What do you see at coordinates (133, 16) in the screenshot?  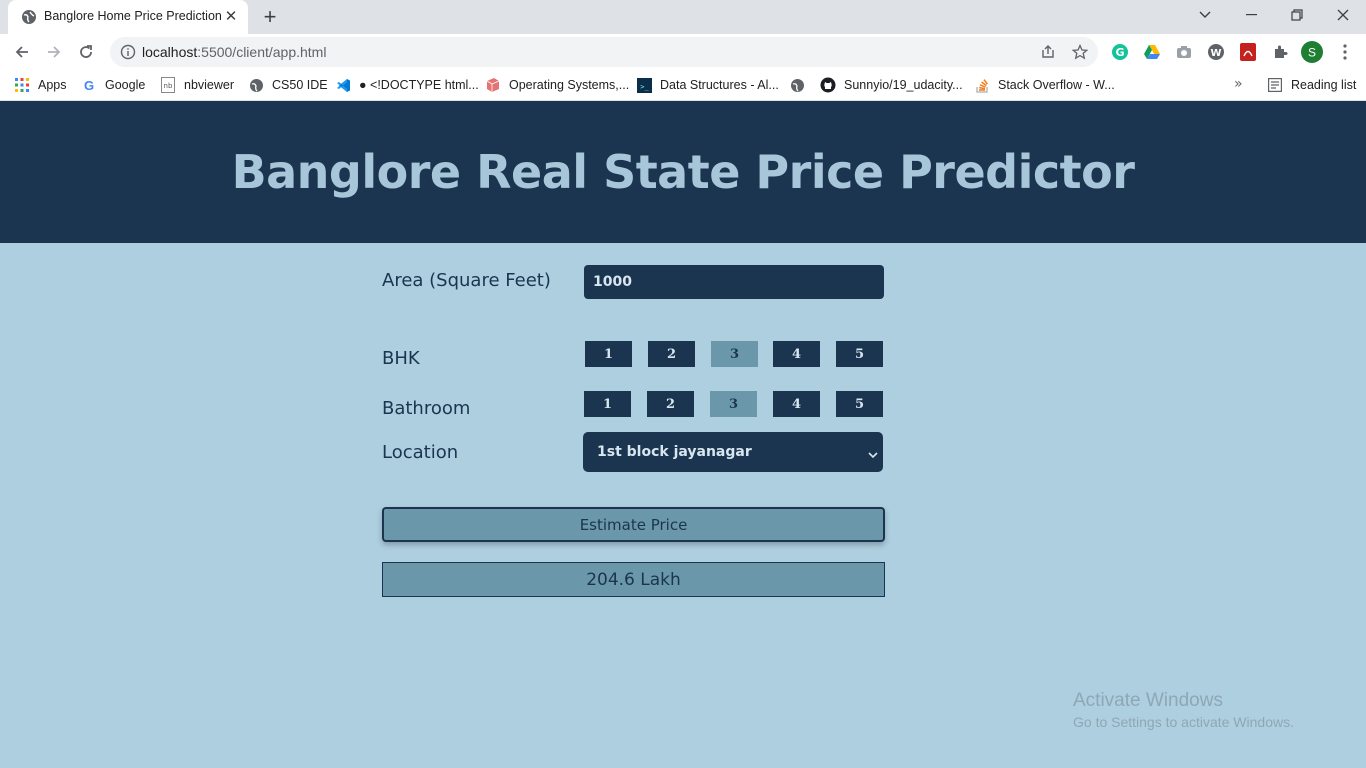 I see `tab-title: Banglore Home Price Prediction` at bounding box center [133, 16].